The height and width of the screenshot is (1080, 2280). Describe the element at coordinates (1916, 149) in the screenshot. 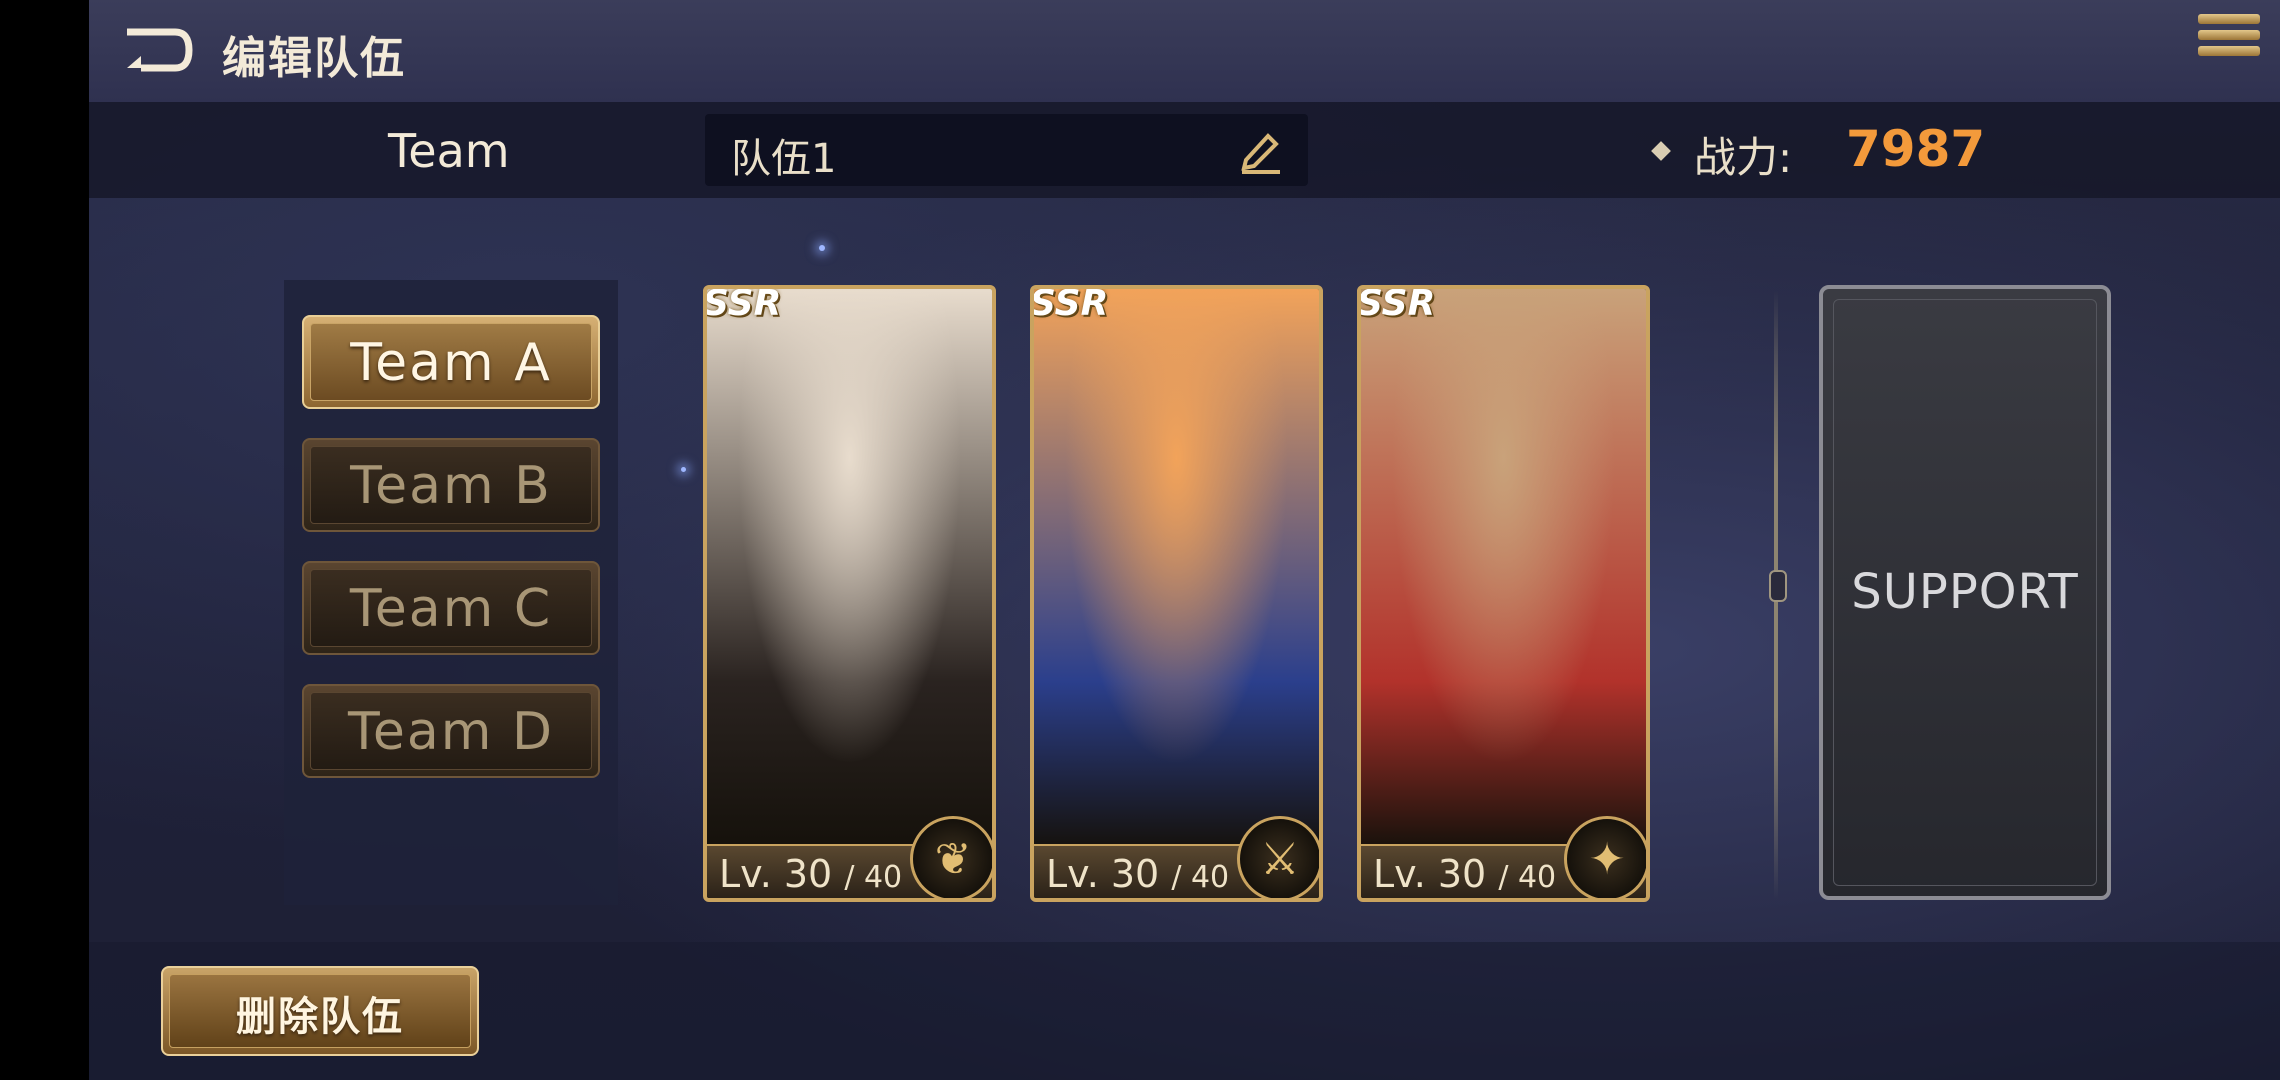

I see `power-value: 7987` at that location.